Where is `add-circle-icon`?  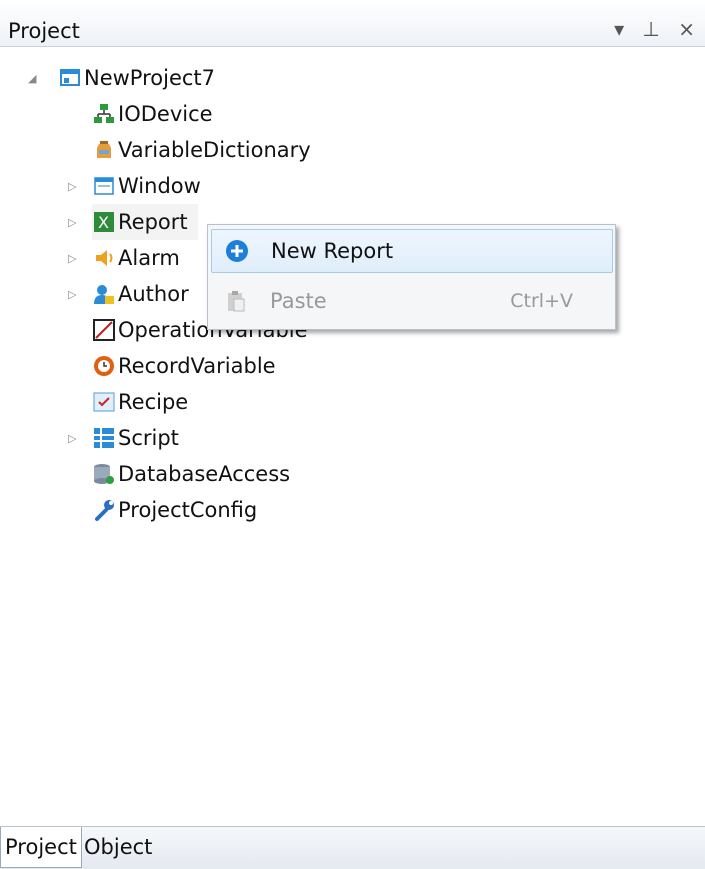
add-circle-icon is located at coordinates (237, 251).